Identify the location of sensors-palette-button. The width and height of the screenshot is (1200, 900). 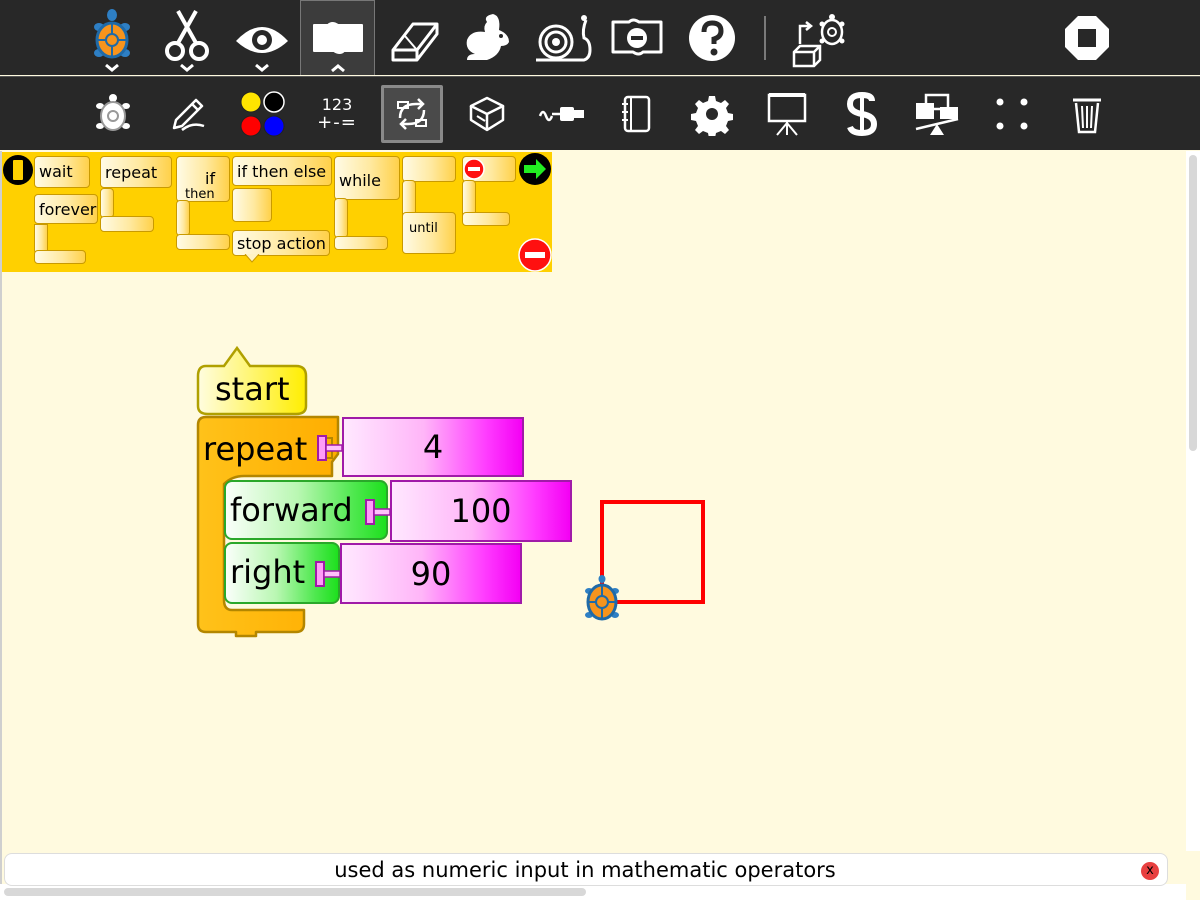
(563, 114).